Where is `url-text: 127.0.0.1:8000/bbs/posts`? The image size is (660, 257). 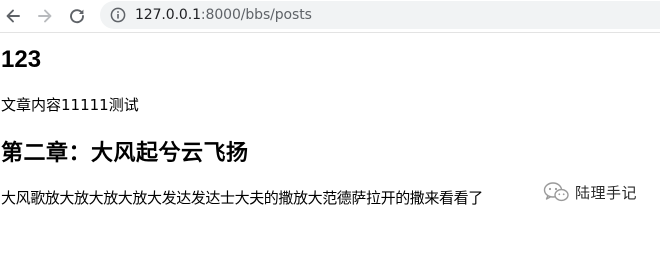 url-text: 127.0.0.1:8000/bbs/posts is located at coordinates (223, 15).